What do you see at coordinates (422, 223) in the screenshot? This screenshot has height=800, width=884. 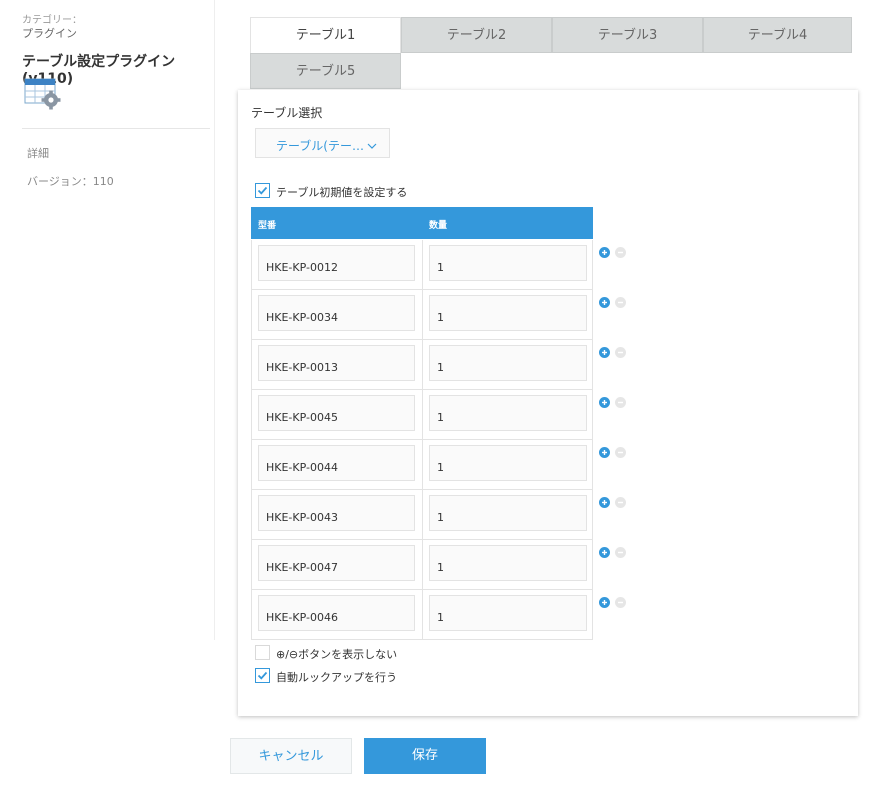 I see `table-header: 型番 数量` at bounding box center [422, 223].